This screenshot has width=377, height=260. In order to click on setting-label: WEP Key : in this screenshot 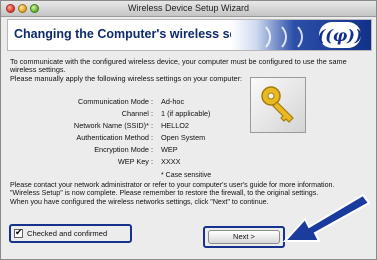, I will do `click(135, 161)`.